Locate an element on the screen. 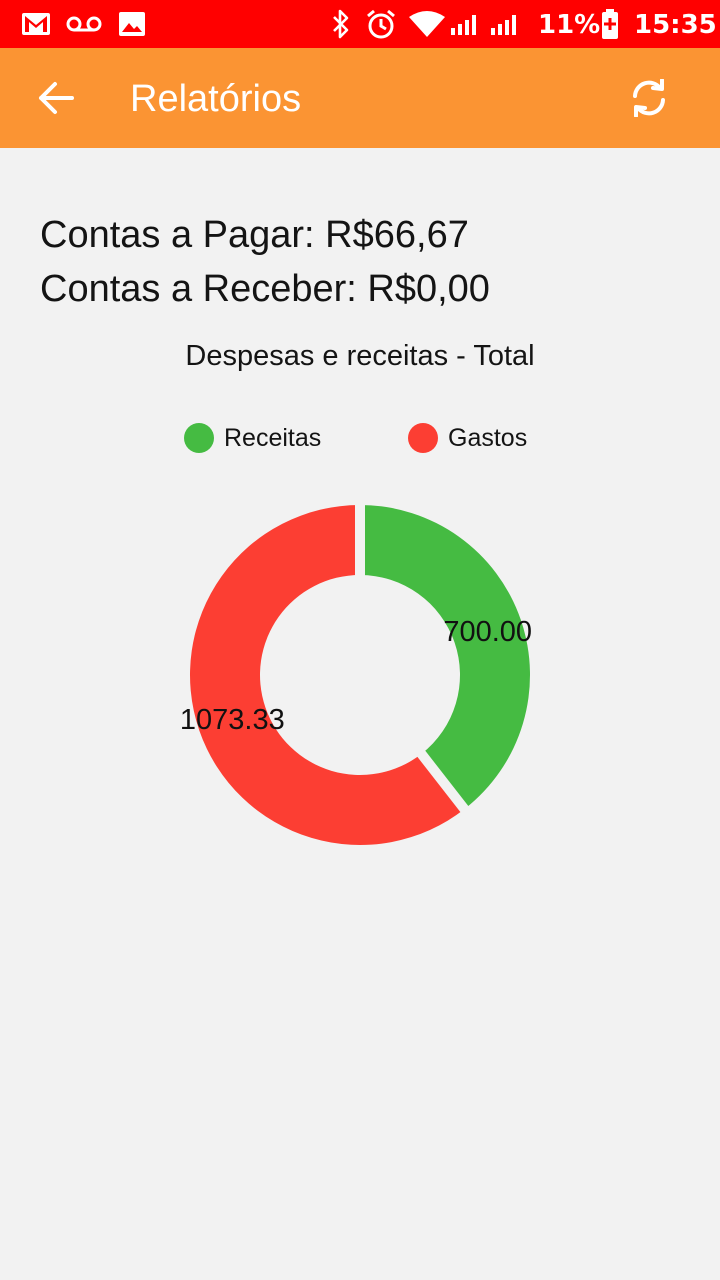 This screenshot has width=720, height=1280. wifi-icon is located at coordinates (427, 24).